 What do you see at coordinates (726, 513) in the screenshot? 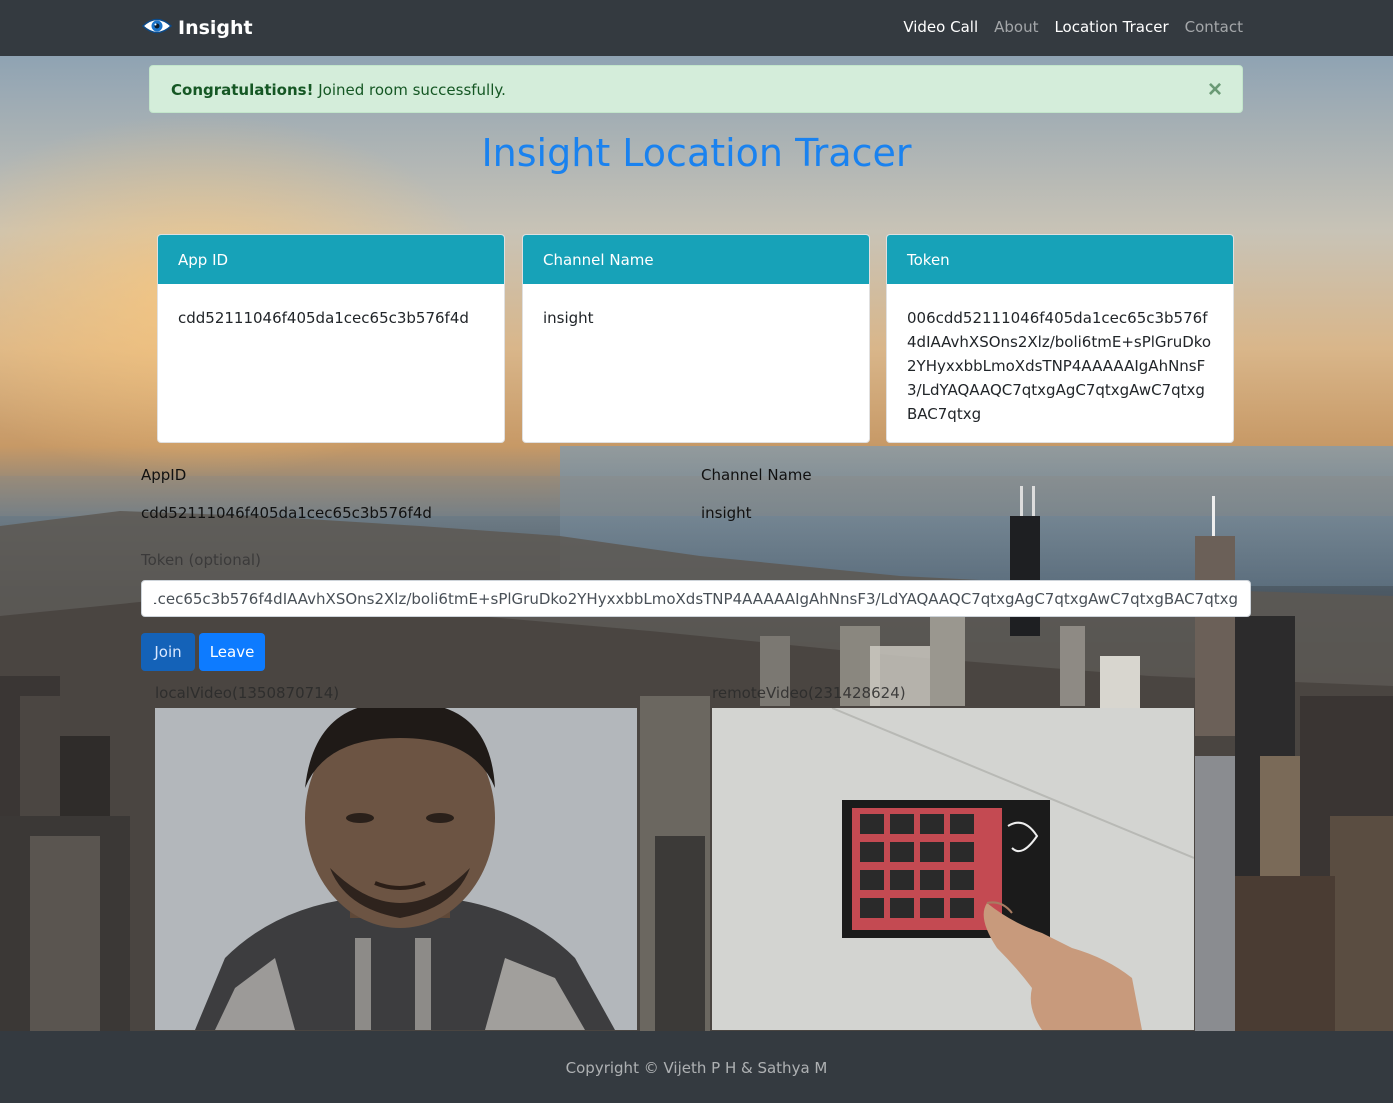
I see `channel-name-value: insight` at bounding box center [726, 513].